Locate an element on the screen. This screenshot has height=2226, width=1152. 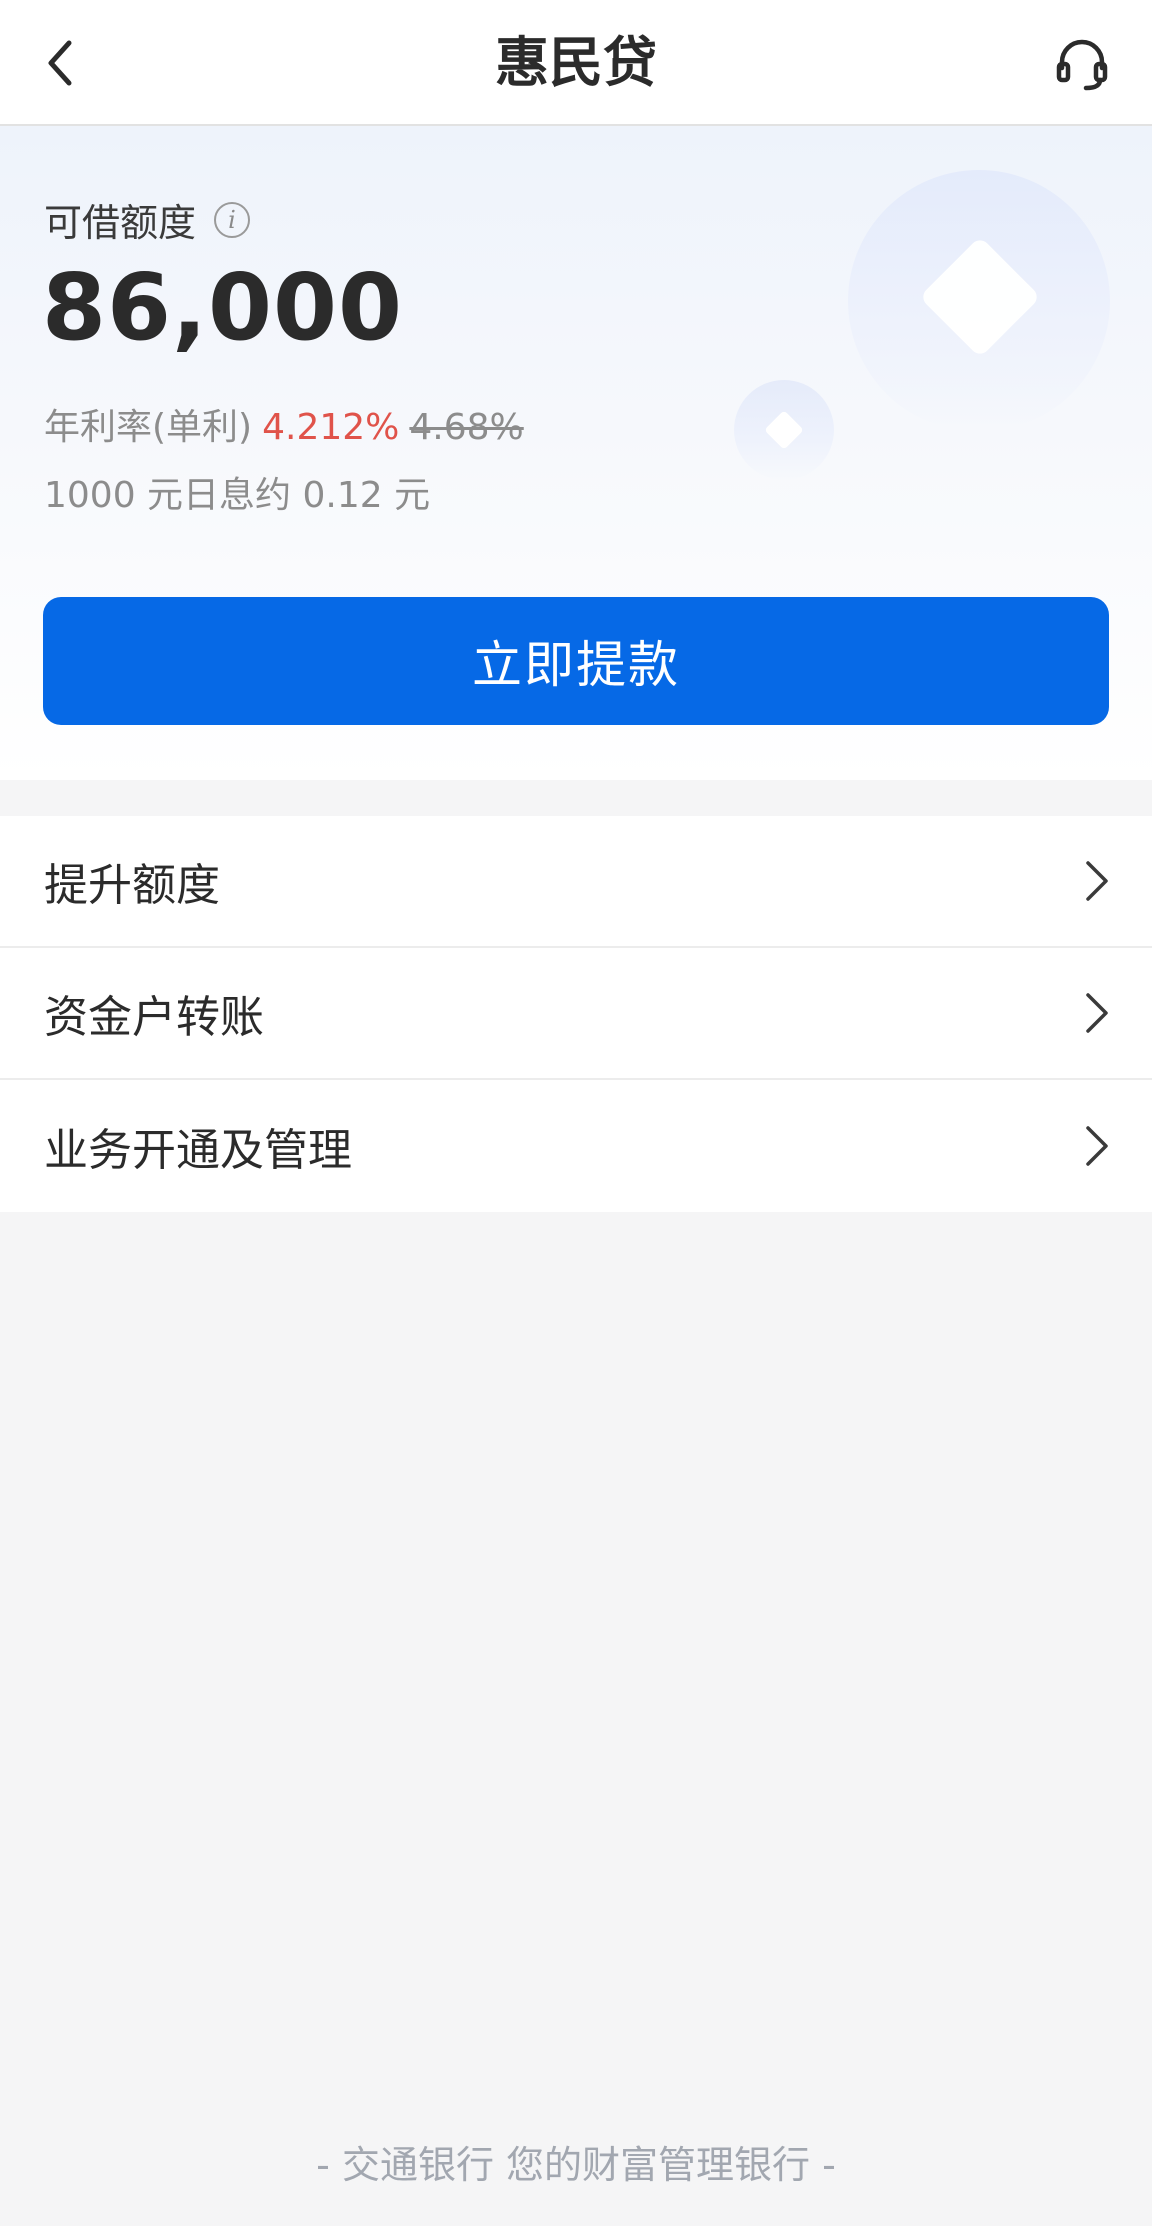
annual-rate-current: 4.212% is located at coordinates (331, 427).